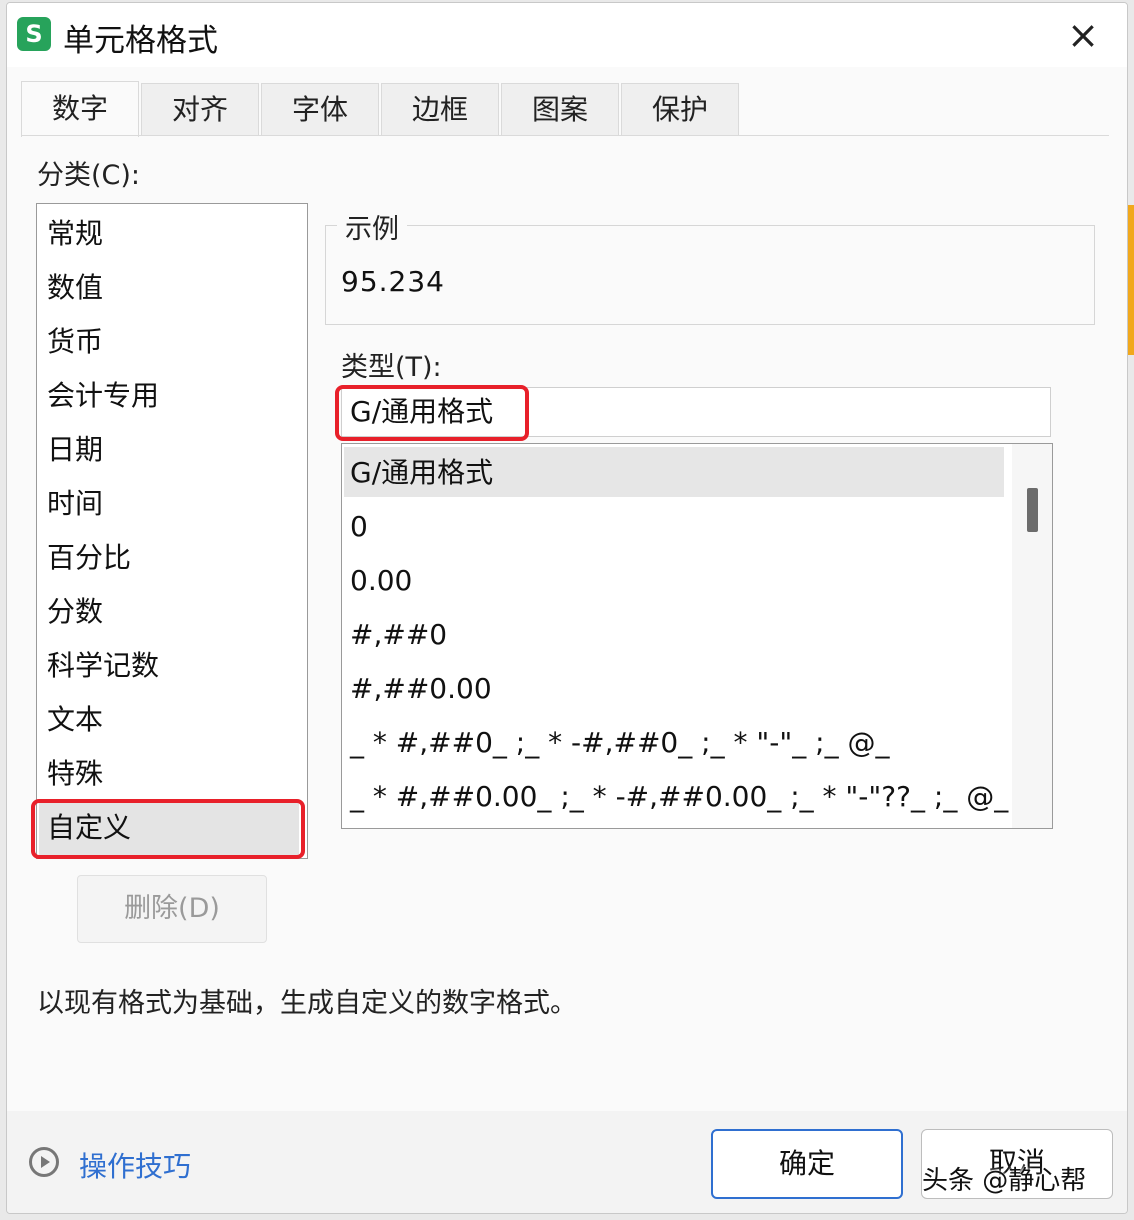 This screenshot has height=1220, width=1134. I want to click on scrollbar-thumb, so click(1032, 510).